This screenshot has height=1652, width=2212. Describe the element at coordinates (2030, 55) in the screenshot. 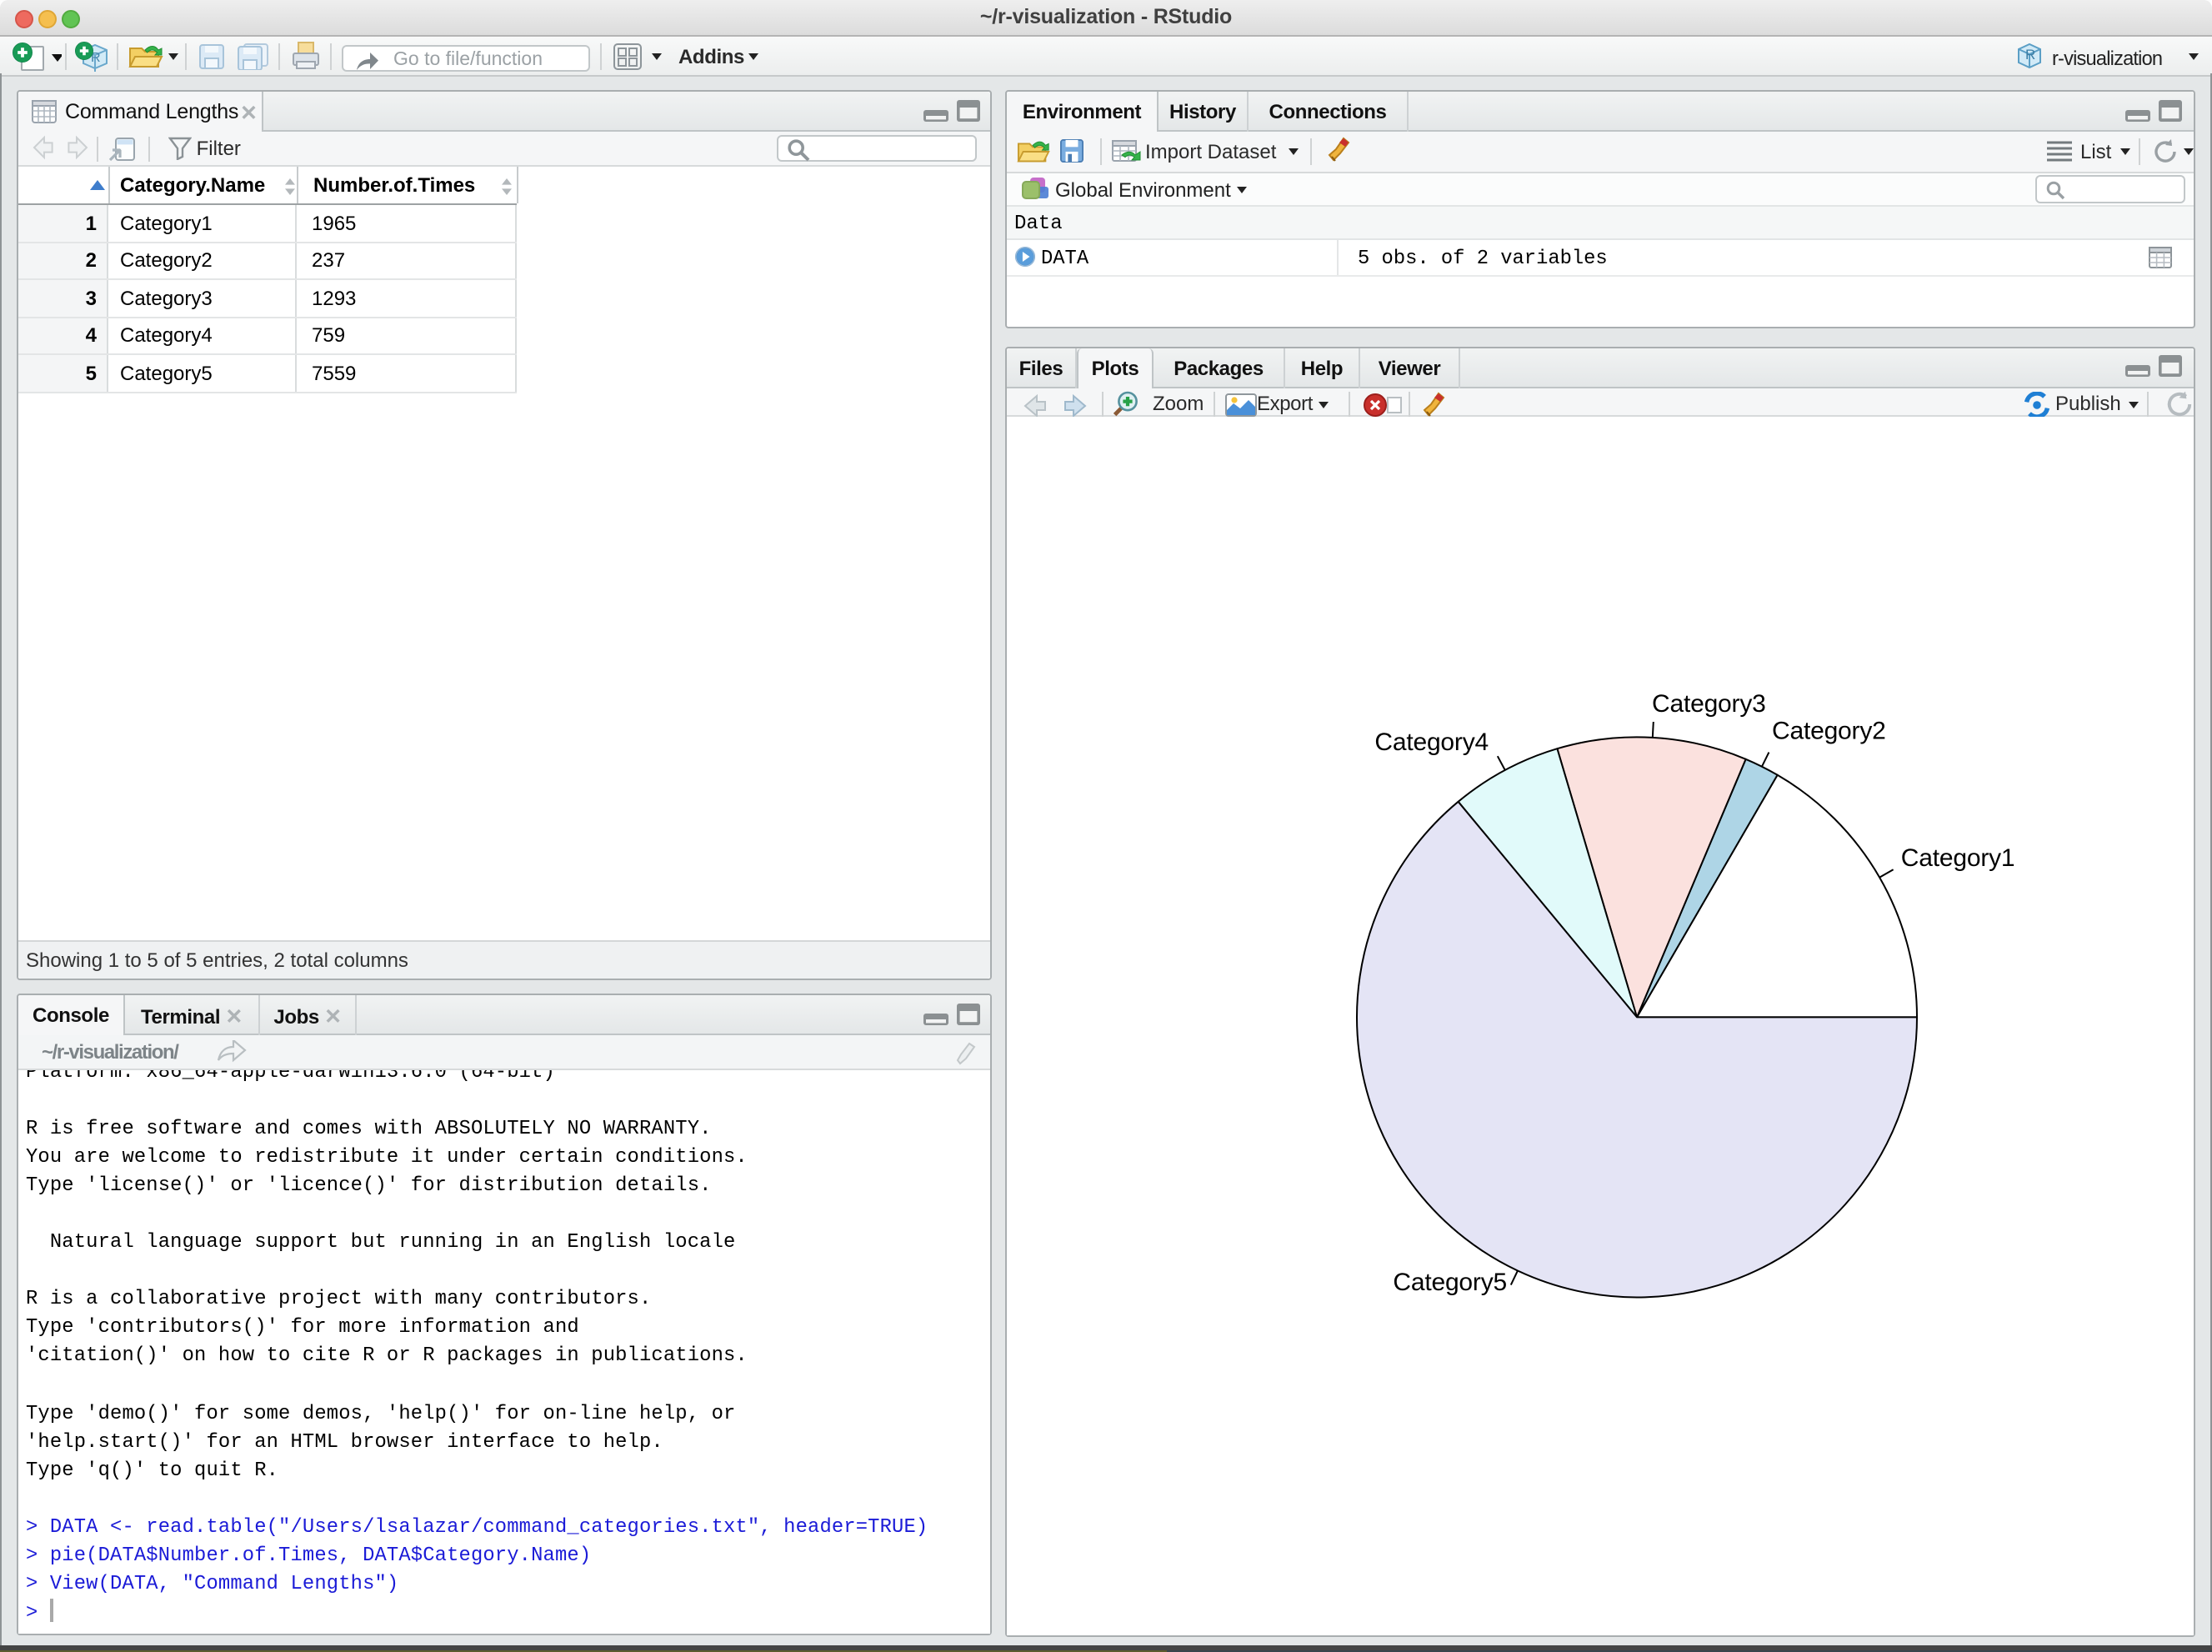

I see `svg-text: R` at that location.